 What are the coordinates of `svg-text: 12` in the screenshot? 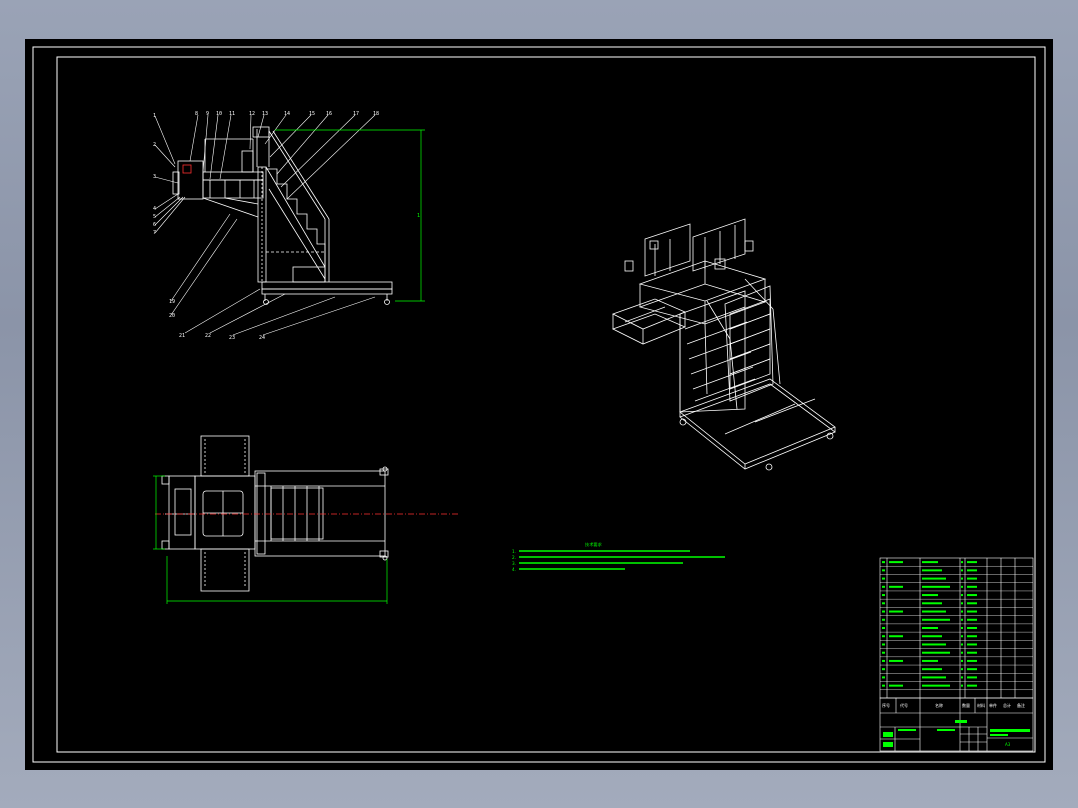 It's located at (252, 114).